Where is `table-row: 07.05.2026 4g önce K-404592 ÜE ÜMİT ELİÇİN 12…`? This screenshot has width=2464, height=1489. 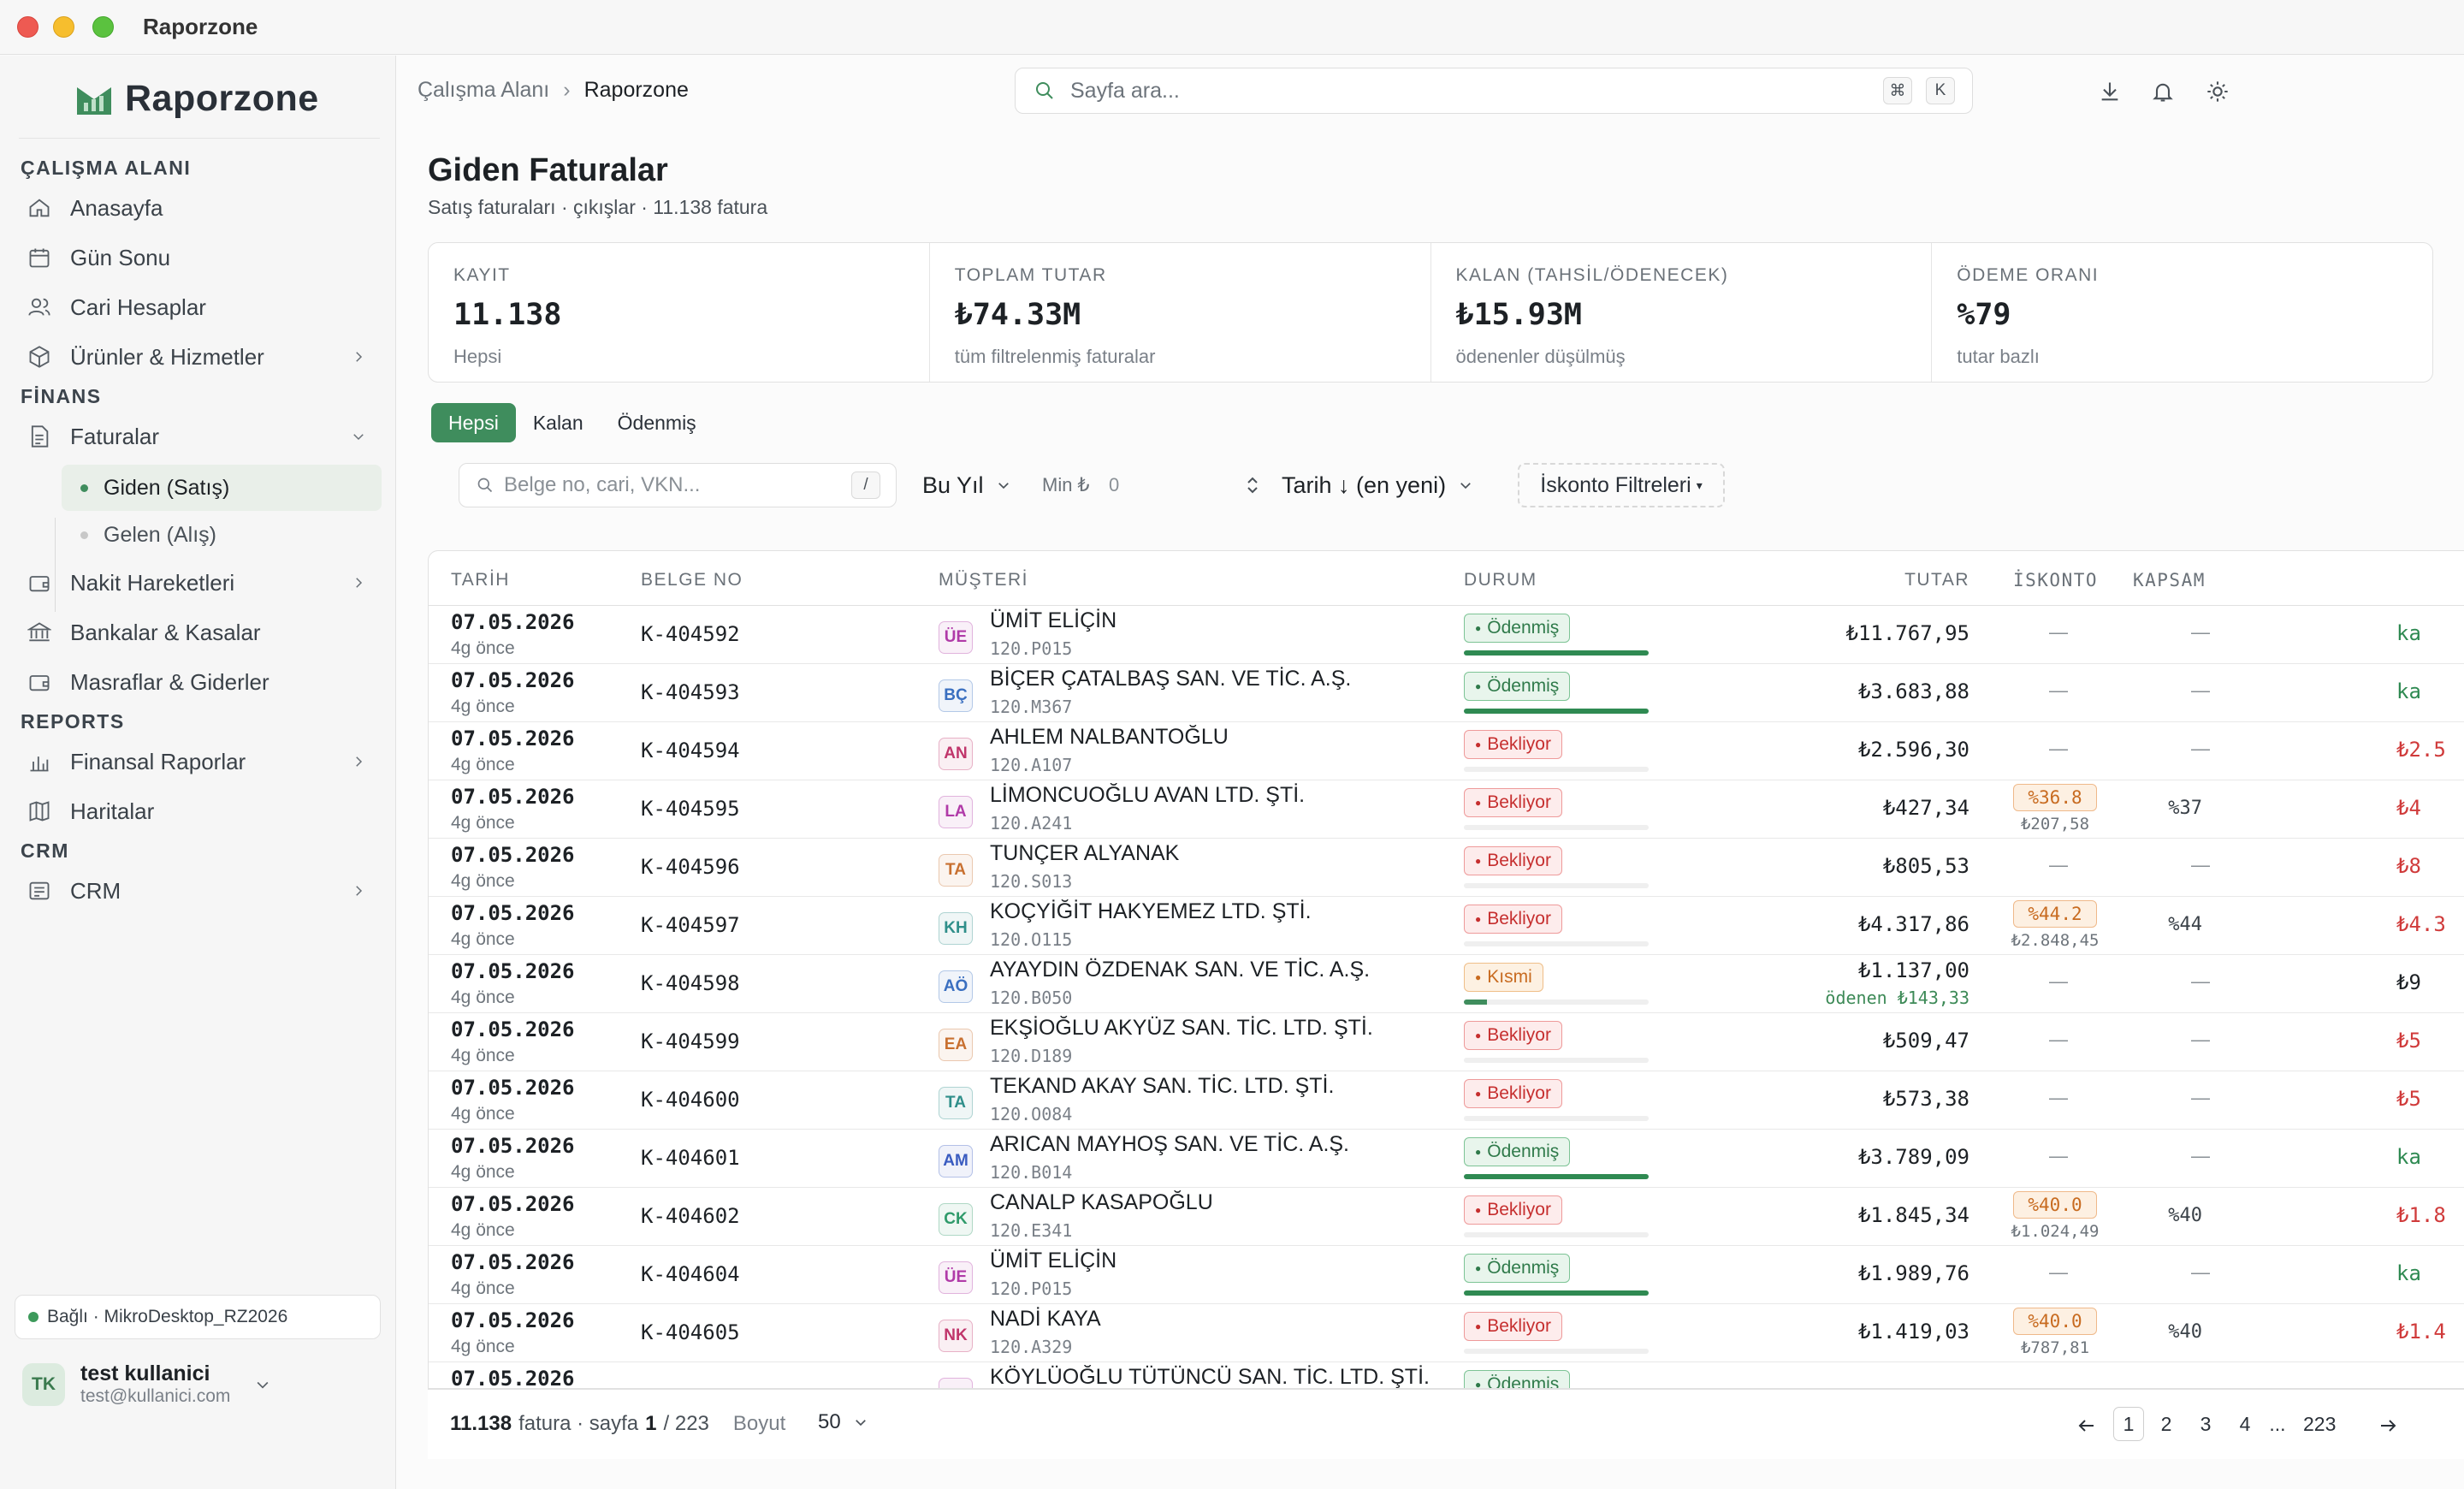 table-row: 07.05.2026 4g önce K-404592 ÜE ÜMİT ELİÇİN 12… is located at coordinates (1446, 635).